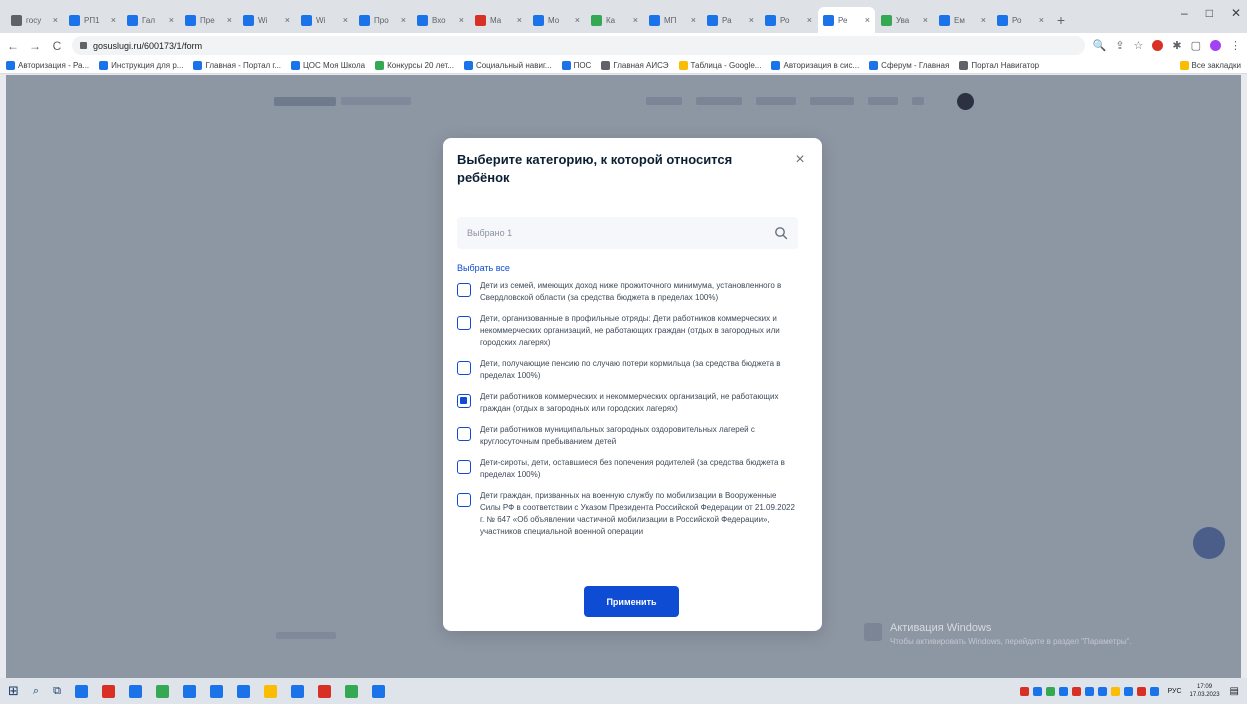 This screenshot has height=704, width=1247. I want to click on browser-tab: Про ×, so click(382, 20).